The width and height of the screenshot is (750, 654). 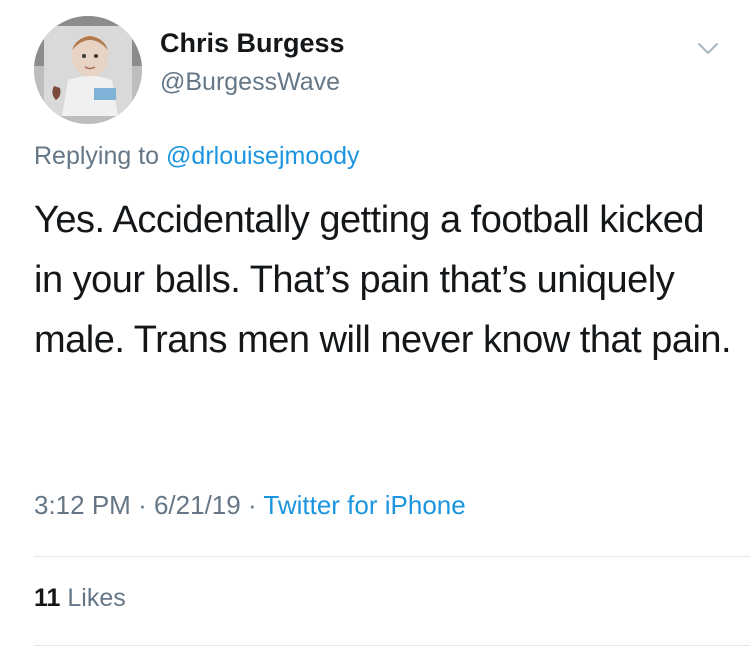 What do you see at coordinates (364, 505) in the screenshot?
I see `tweet-source-link: Twitter for iPhone` at bounding box center [364, 505].